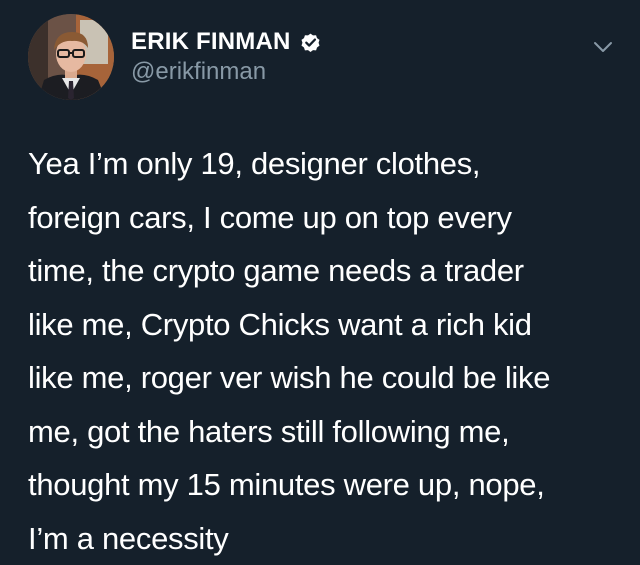 This screenshot has height=565, width=640. What do you see at coordinates (328, 164) in the screenshot?
I see `tweet-text-line: Yea I’m only 19, designer clothes,` at bounding box center [328, 164].